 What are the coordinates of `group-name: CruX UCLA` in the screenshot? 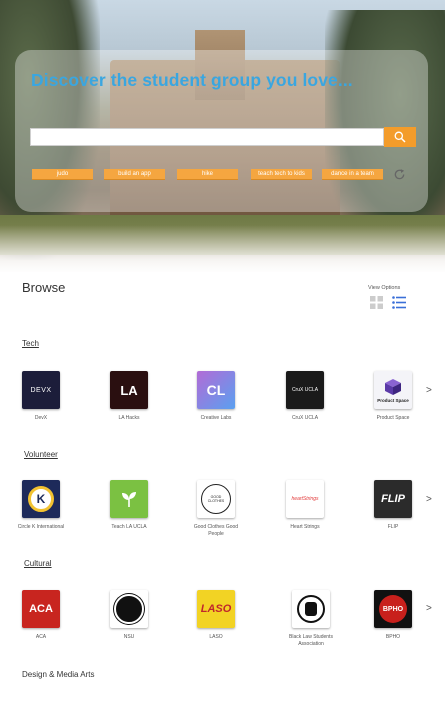 It's located at (305, 418).